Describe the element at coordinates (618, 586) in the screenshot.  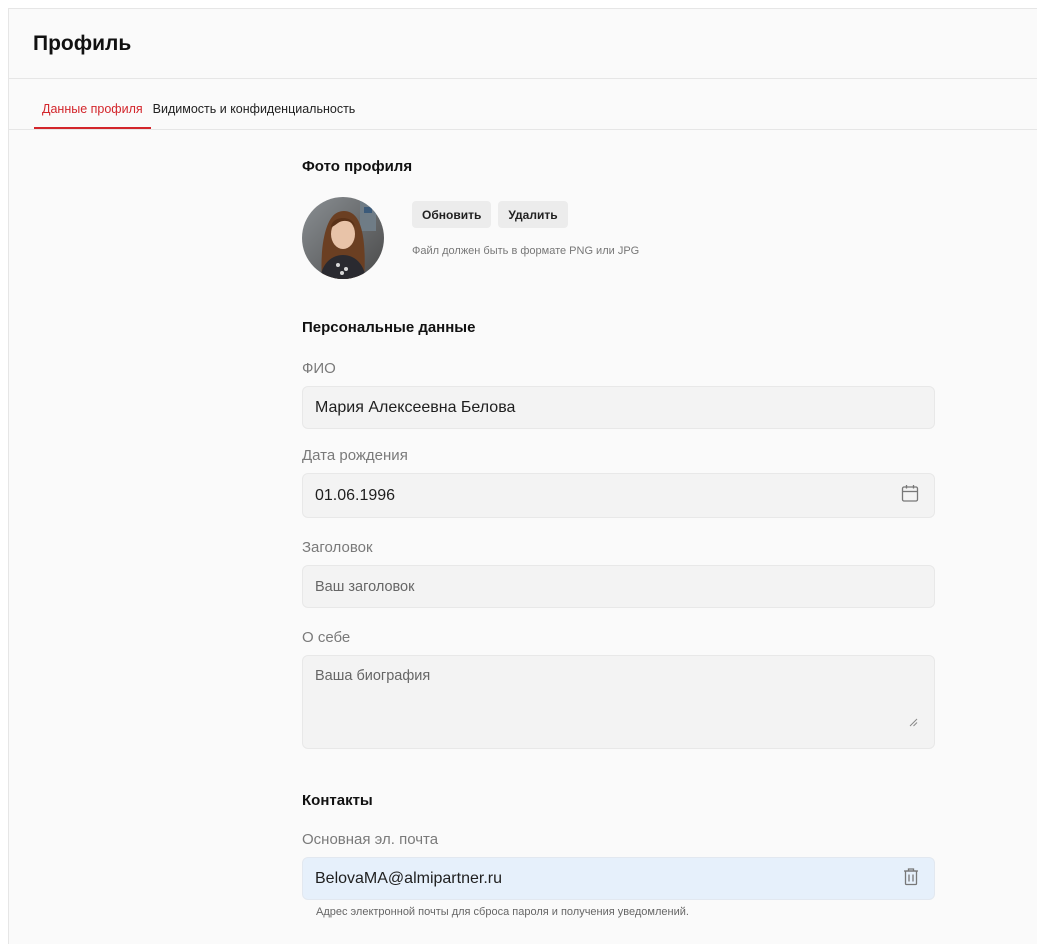
I see `headline-field: Ваш заголовок` at that location.